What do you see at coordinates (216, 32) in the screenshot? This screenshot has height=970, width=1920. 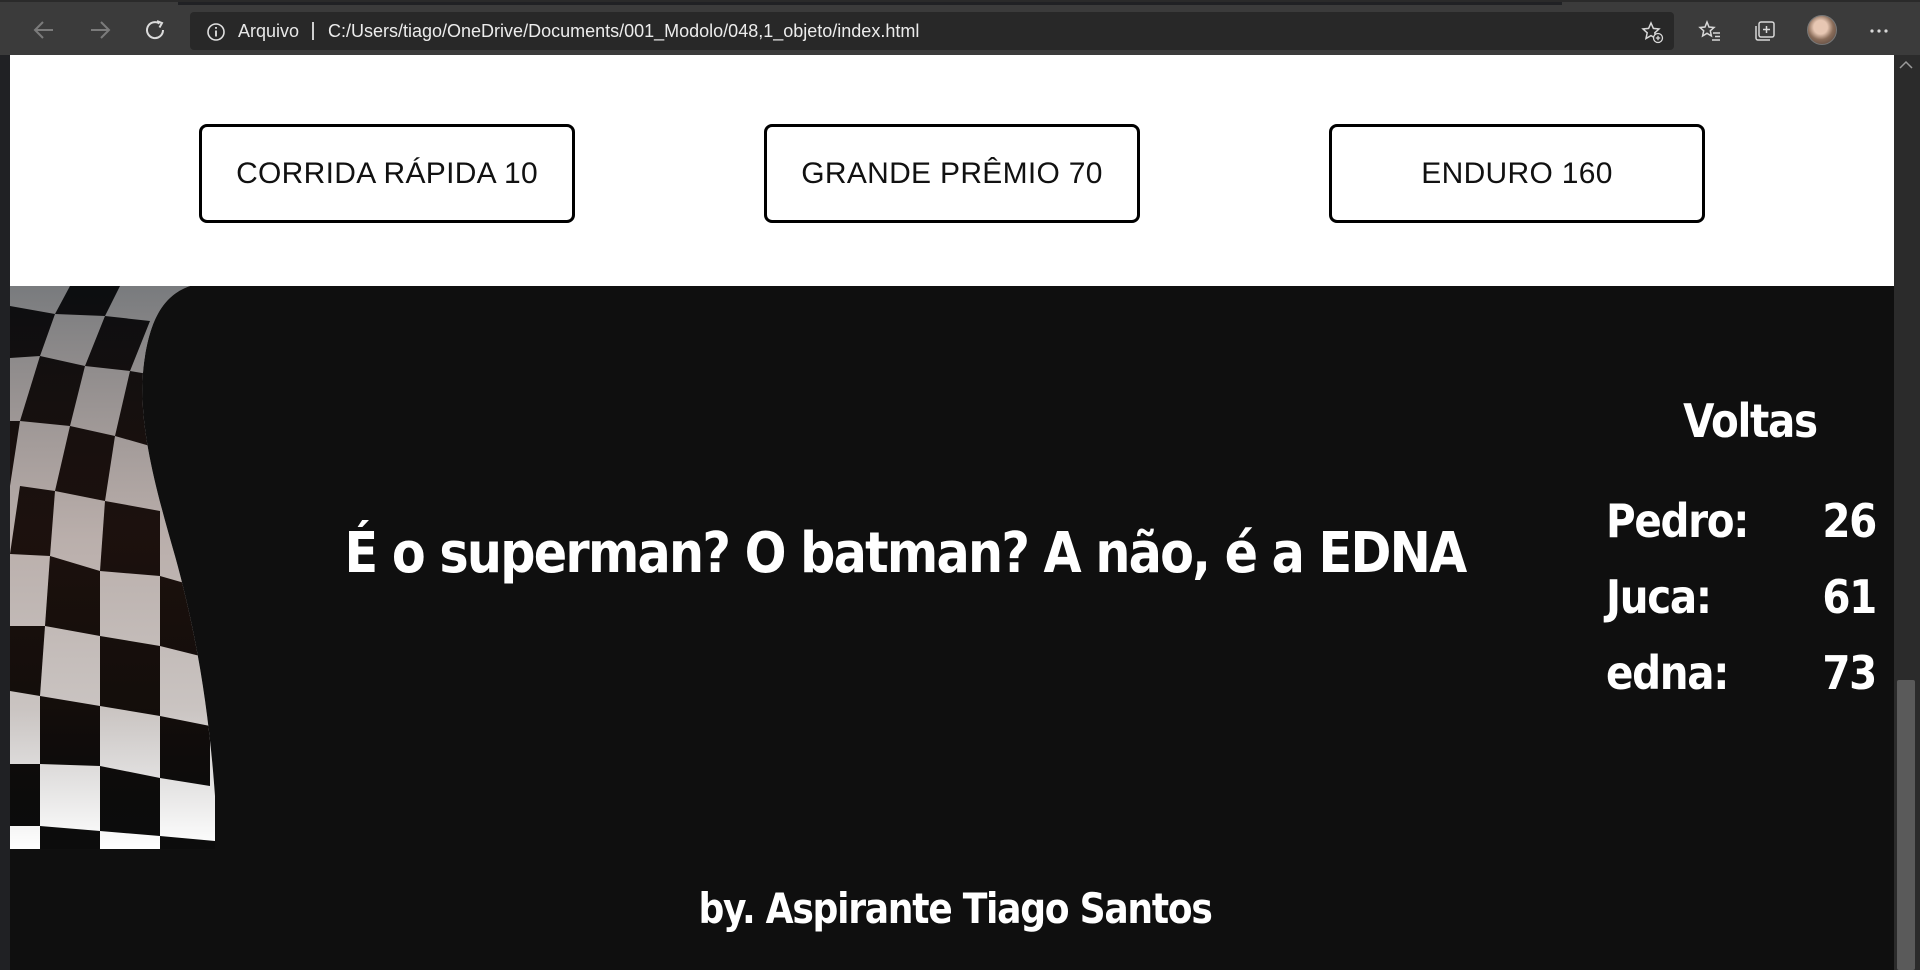 I see `info-icon` at bounding box center [216, 32].